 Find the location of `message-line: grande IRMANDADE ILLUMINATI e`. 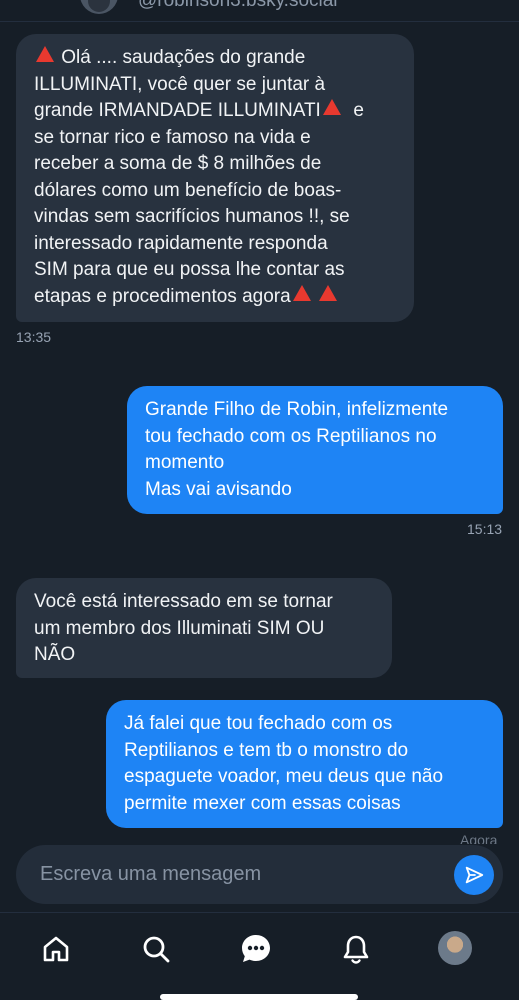

message-line: grande IRMANDADE ILLUMINATI e is located at coordinates (199, 110).